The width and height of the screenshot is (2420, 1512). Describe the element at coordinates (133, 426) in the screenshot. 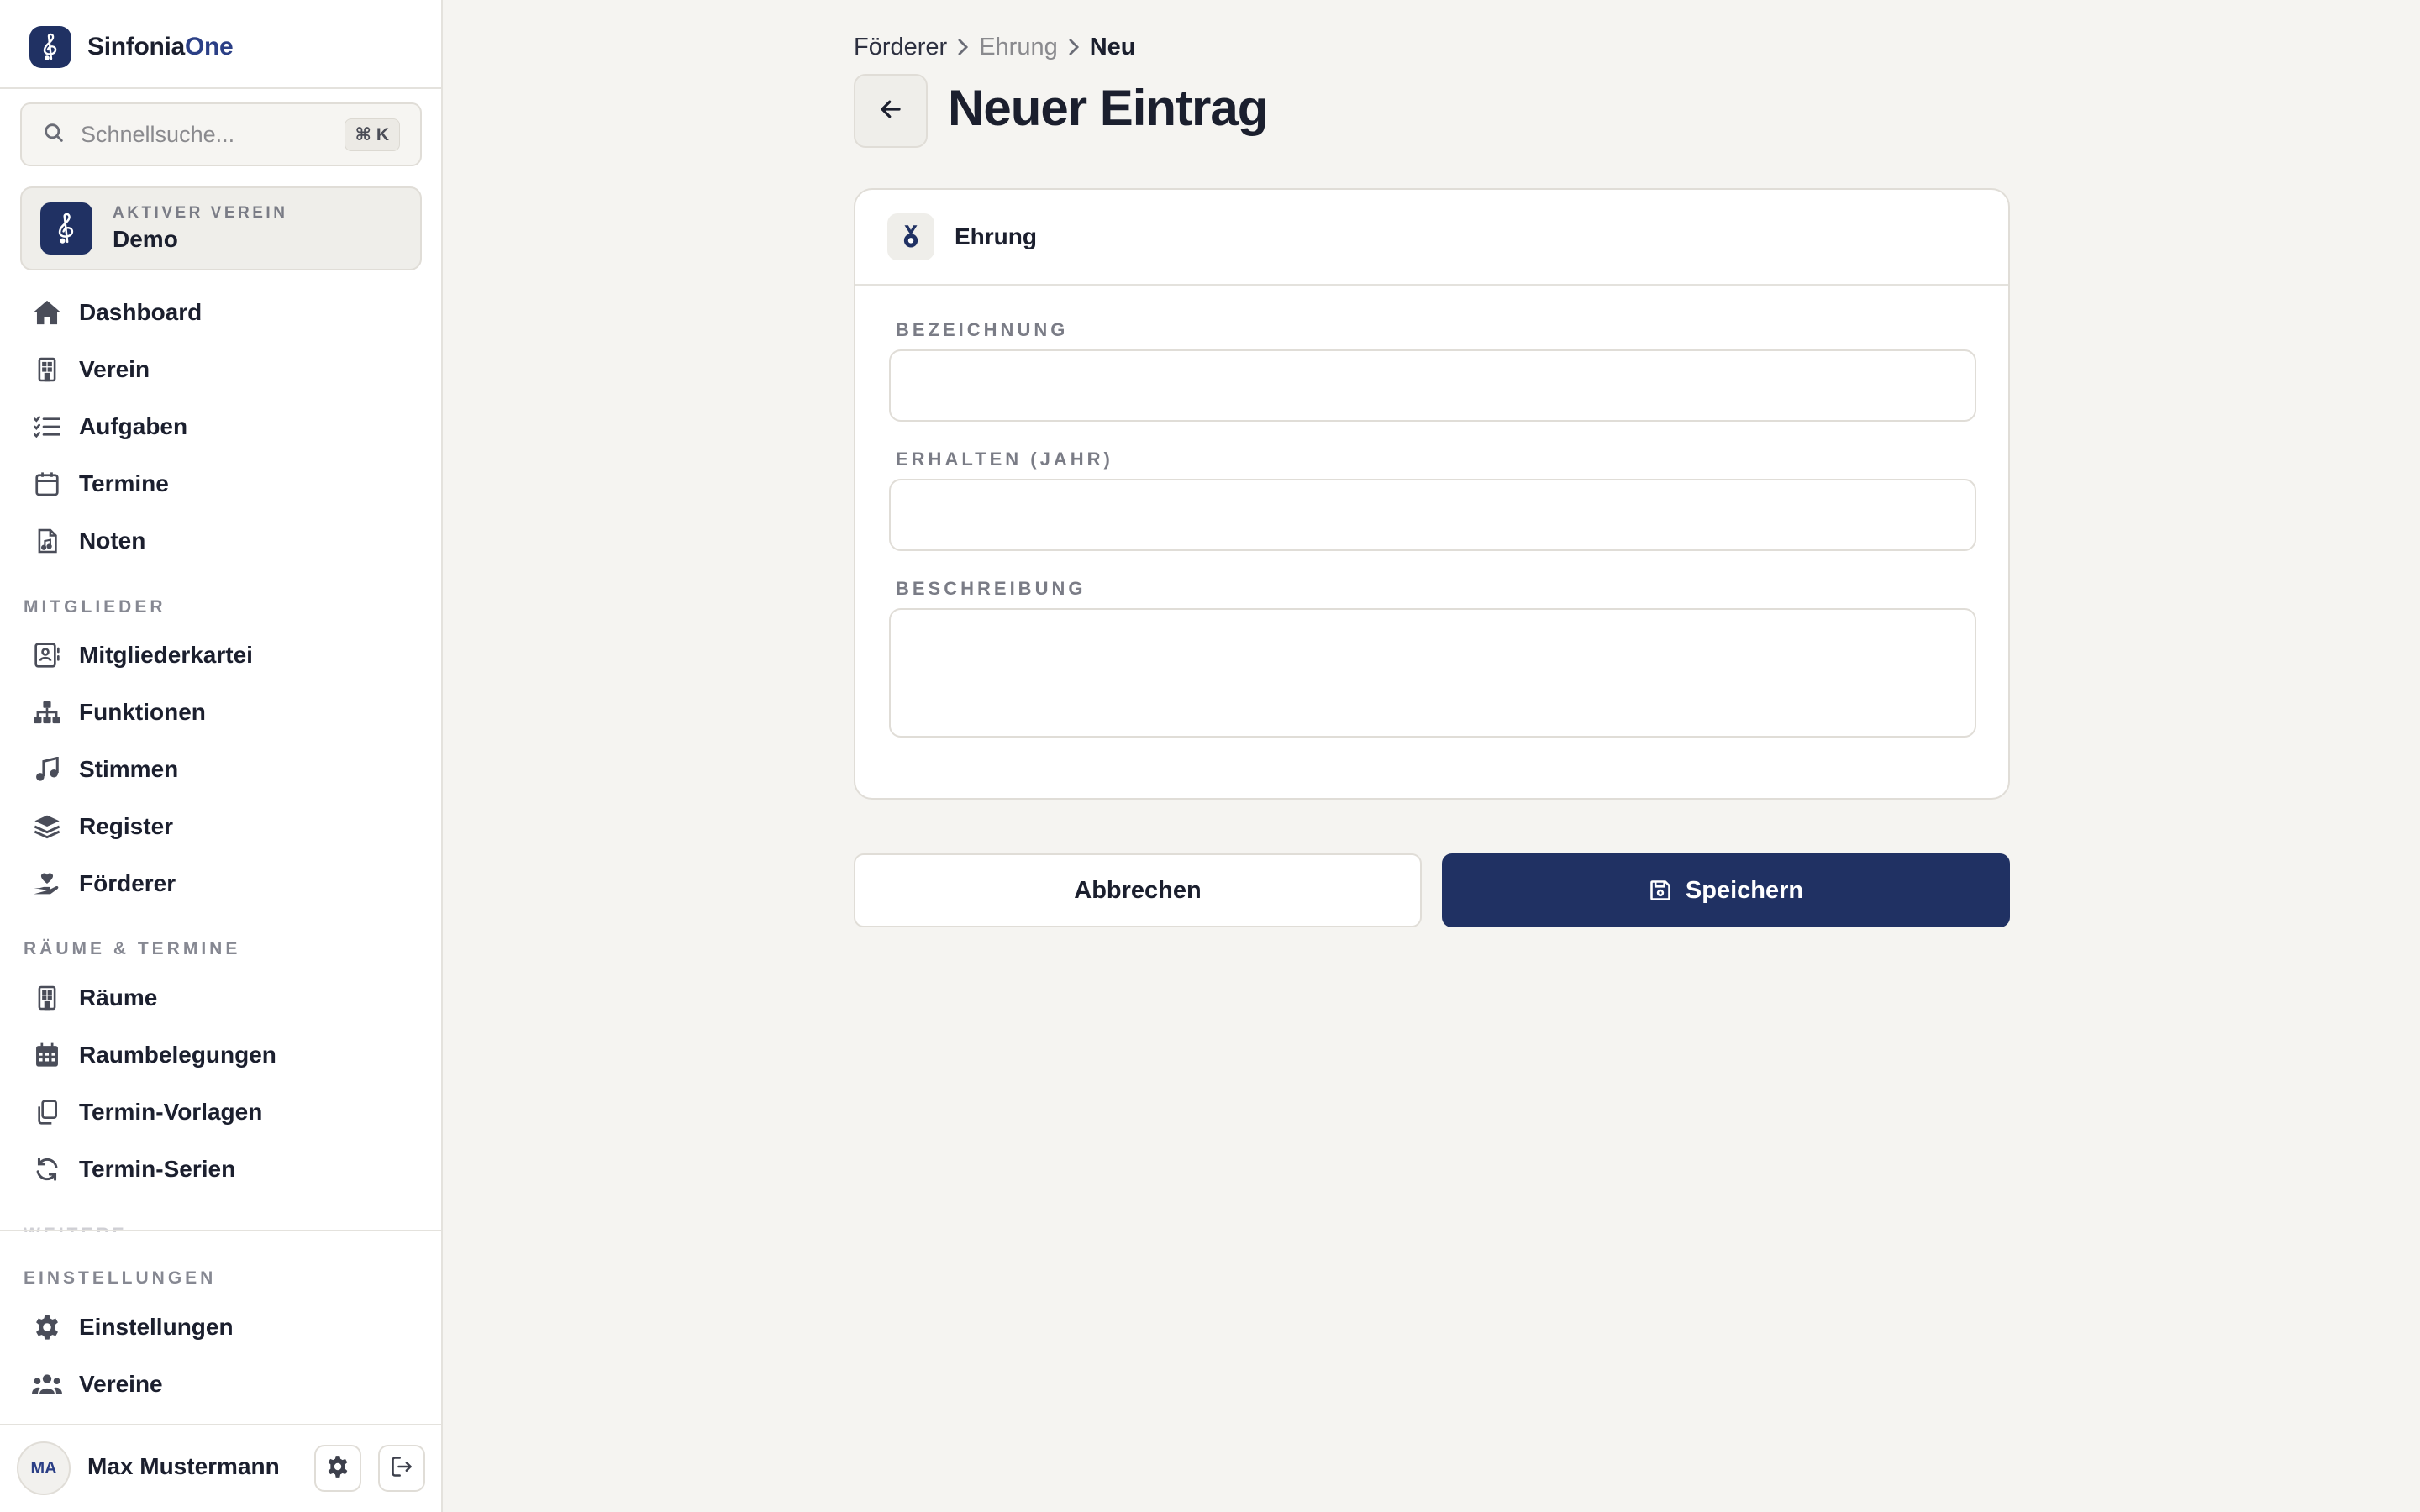

I see `sidebar-item-label: Aufgaben` at that location.